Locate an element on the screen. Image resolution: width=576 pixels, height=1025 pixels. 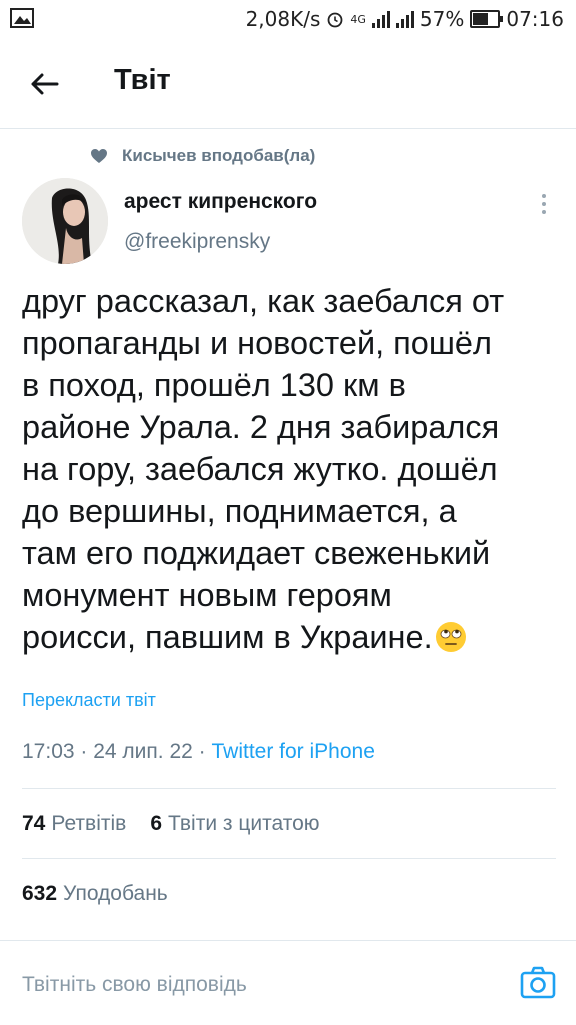
network-type: 4G is located at coordinates (358, 19).